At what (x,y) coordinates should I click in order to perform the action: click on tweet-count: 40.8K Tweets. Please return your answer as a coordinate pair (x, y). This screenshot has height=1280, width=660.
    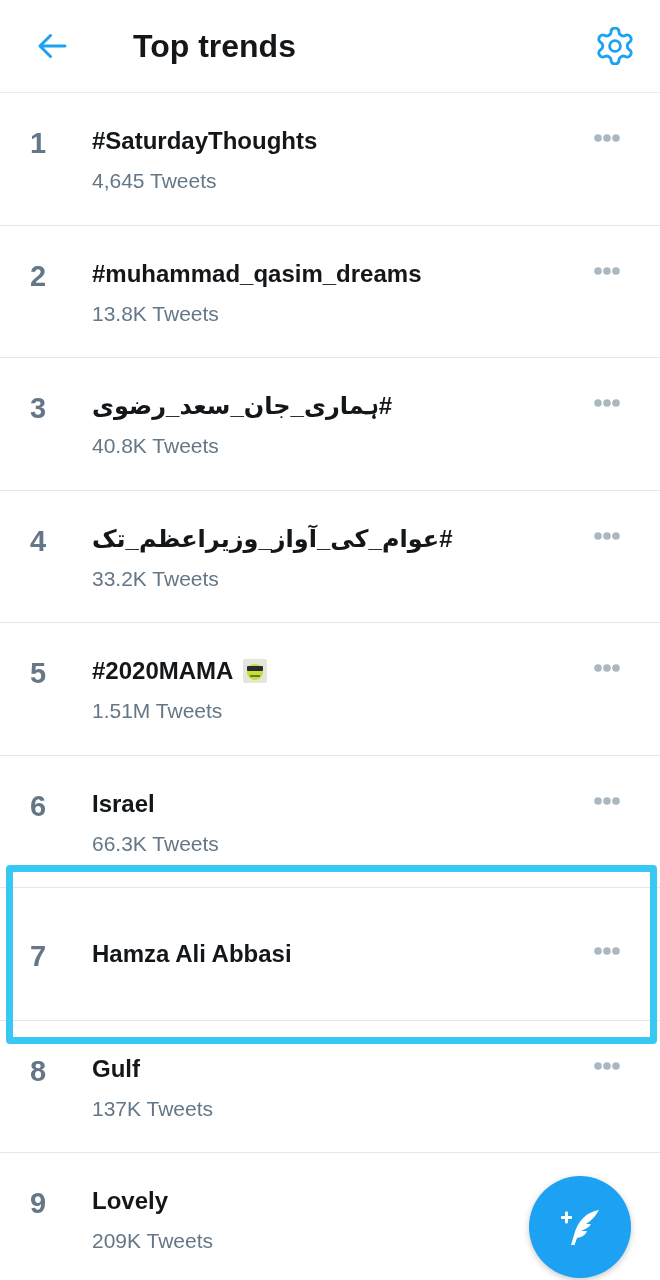
    Looking at the image, I should click on (156, 446).